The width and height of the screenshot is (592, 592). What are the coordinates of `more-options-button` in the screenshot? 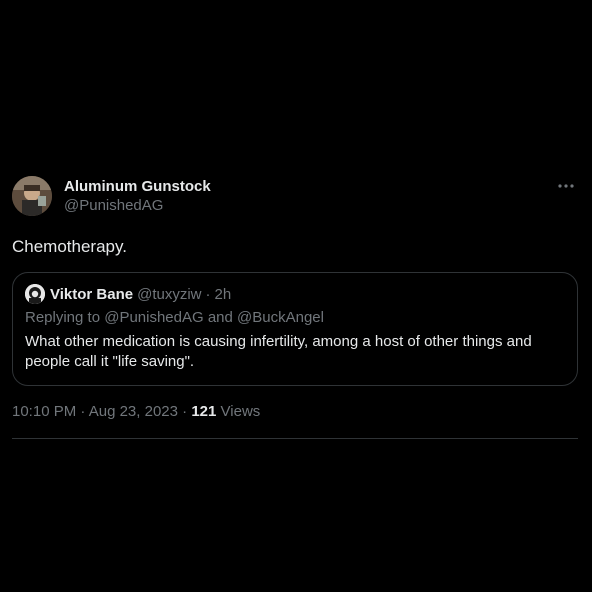 It's located at (566, 186).